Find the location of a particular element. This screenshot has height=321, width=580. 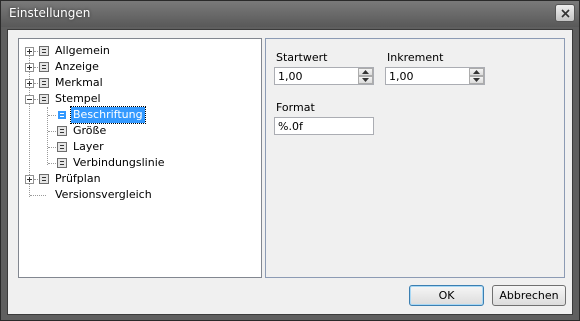

startwert-label: Startwert is located at coordinates (302, 57).